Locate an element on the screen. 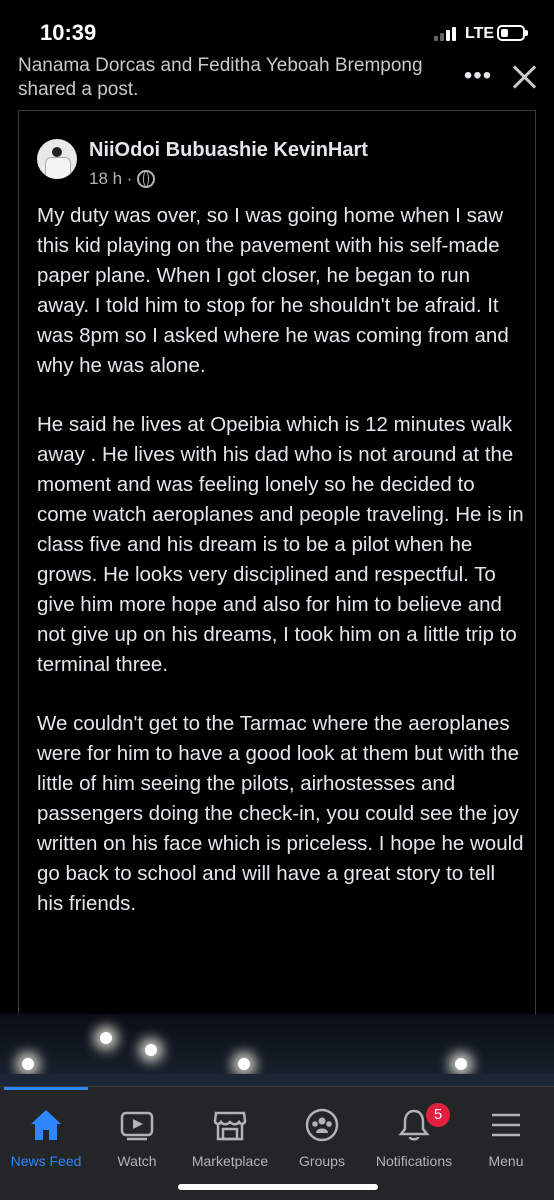 The height and width of the screenshot is (1200, 554). nav-watch: Watch is located at coordinates (137, 1135).